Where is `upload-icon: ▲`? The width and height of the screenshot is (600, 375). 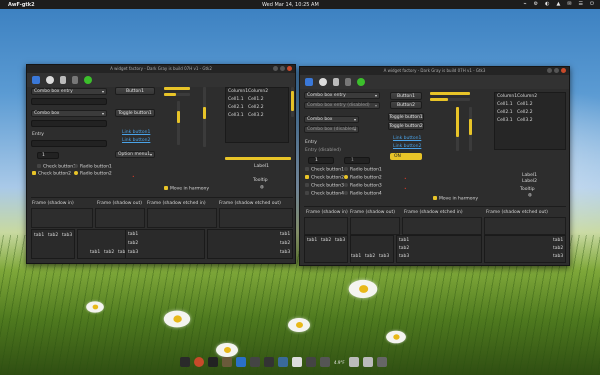 upload-icon: ▲ is located at coordinates (558, 4).